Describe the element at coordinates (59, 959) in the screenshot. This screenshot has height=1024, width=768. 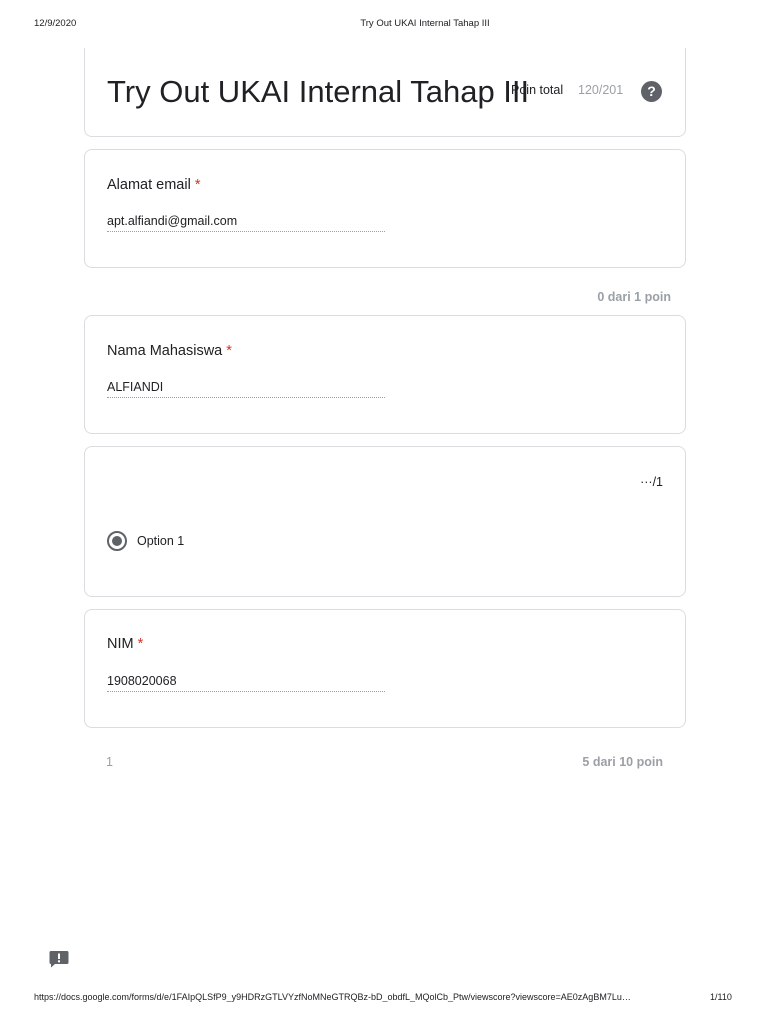
I see `feedback-icon` at that location.